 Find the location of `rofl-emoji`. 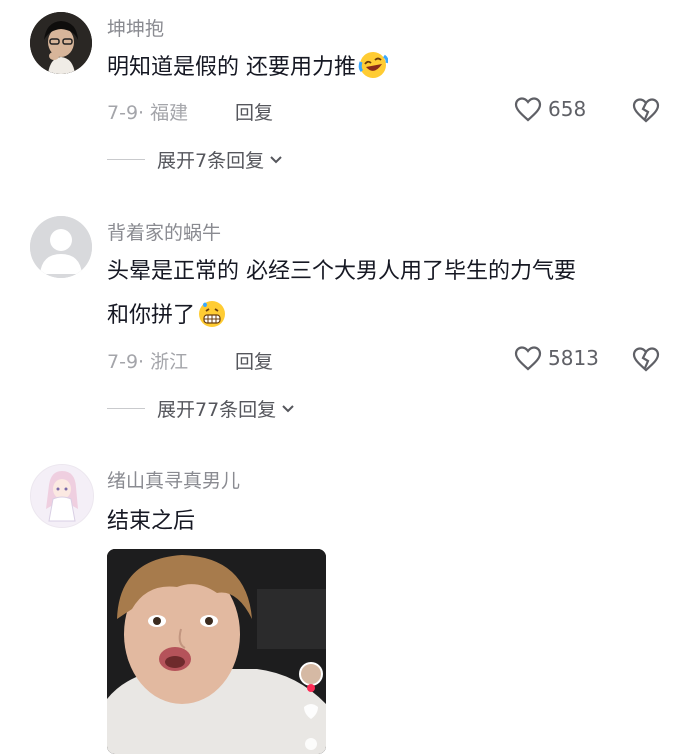

rofl-emoji is located at coordinates (373, 65).